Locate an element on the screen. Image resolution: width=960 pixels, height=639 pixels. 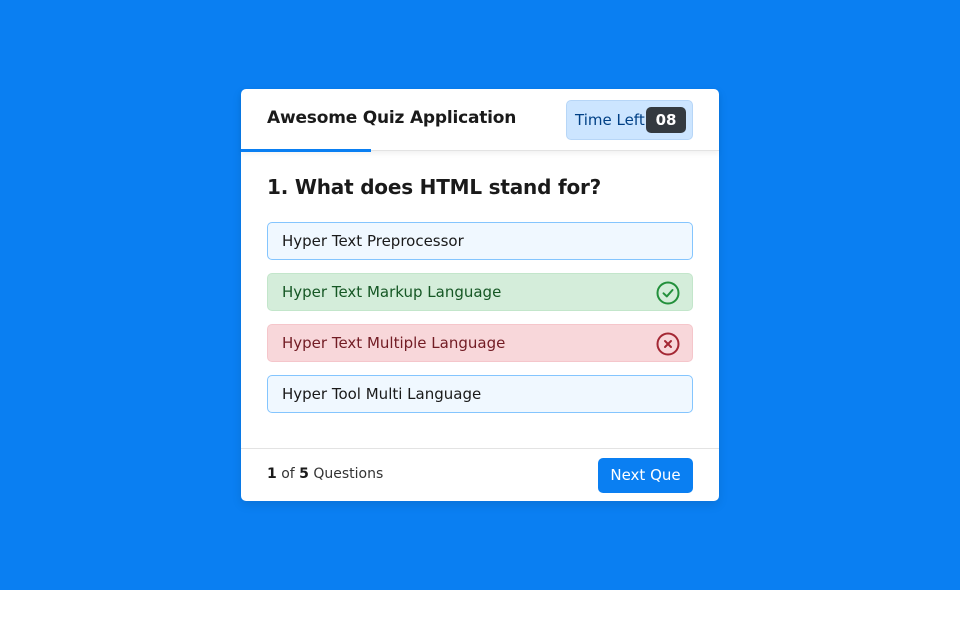
timer: Time Left 08 is located at coordinates (629, 120).